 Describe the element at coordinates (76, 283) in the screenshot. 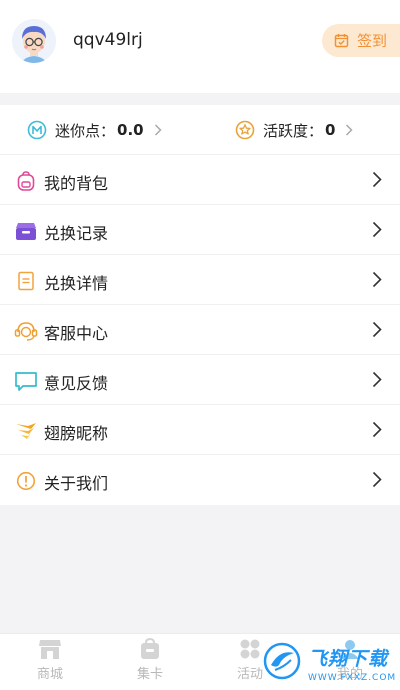

I see `menu-item-label: 兑换详情` at that location.